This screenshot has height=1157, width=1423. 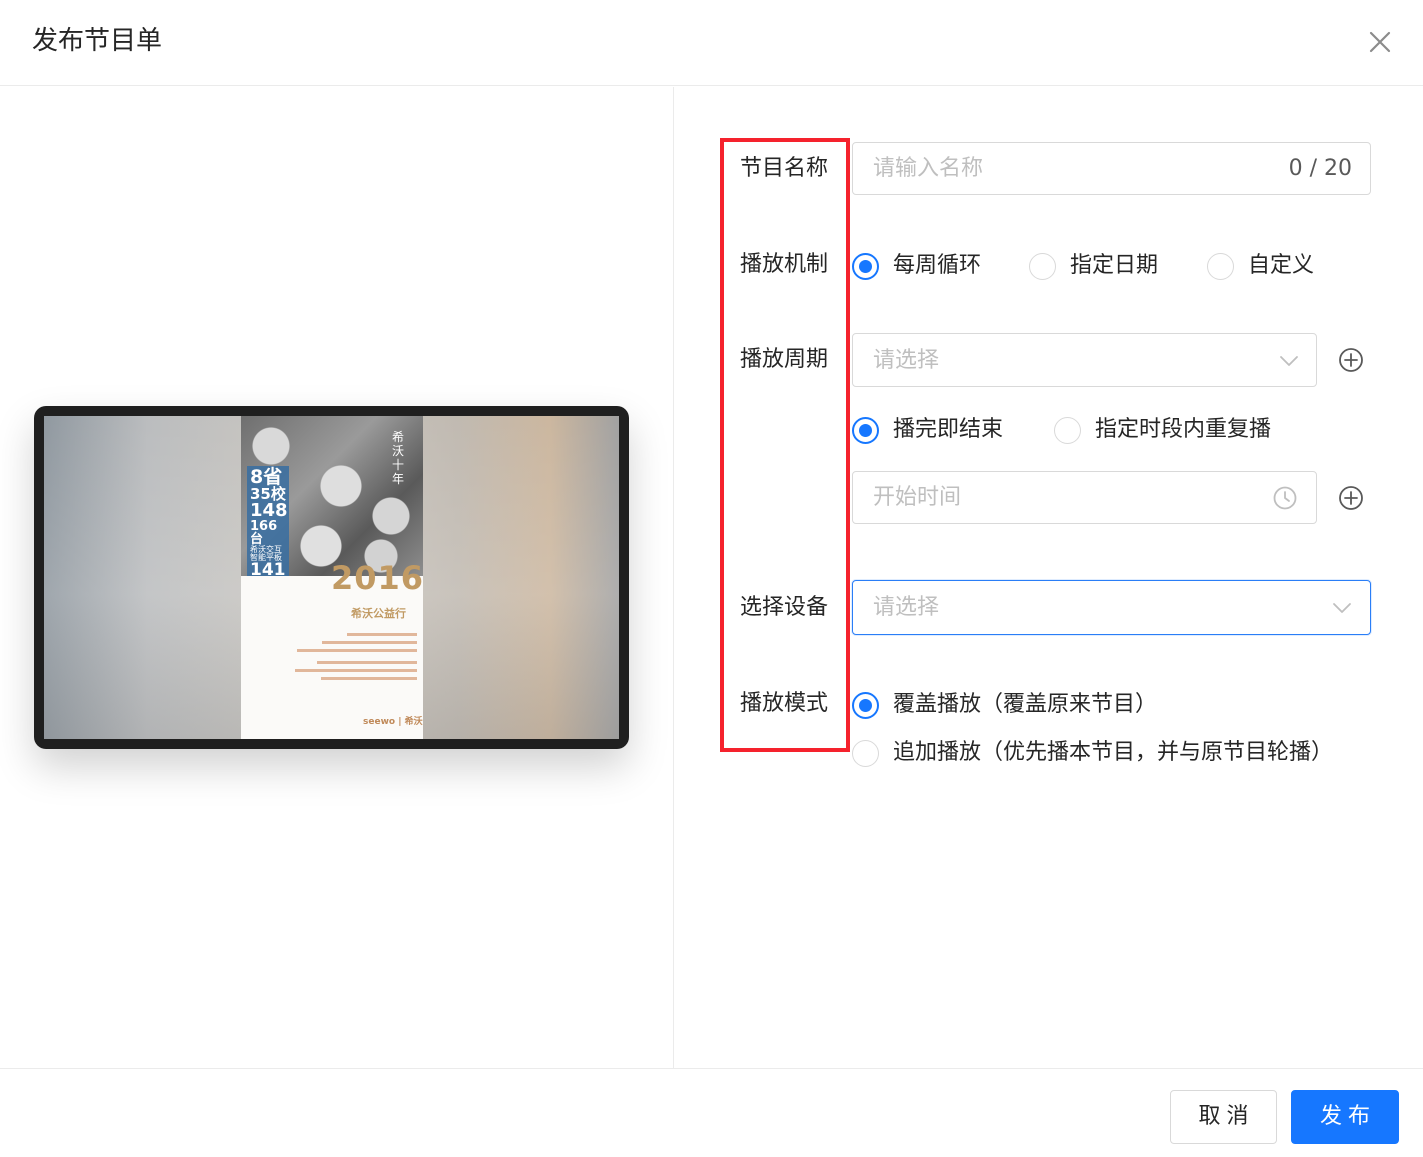 I want to click on radio-label: 覆盖播放（覆盖原来节目）, so click(x=1025, y=704).